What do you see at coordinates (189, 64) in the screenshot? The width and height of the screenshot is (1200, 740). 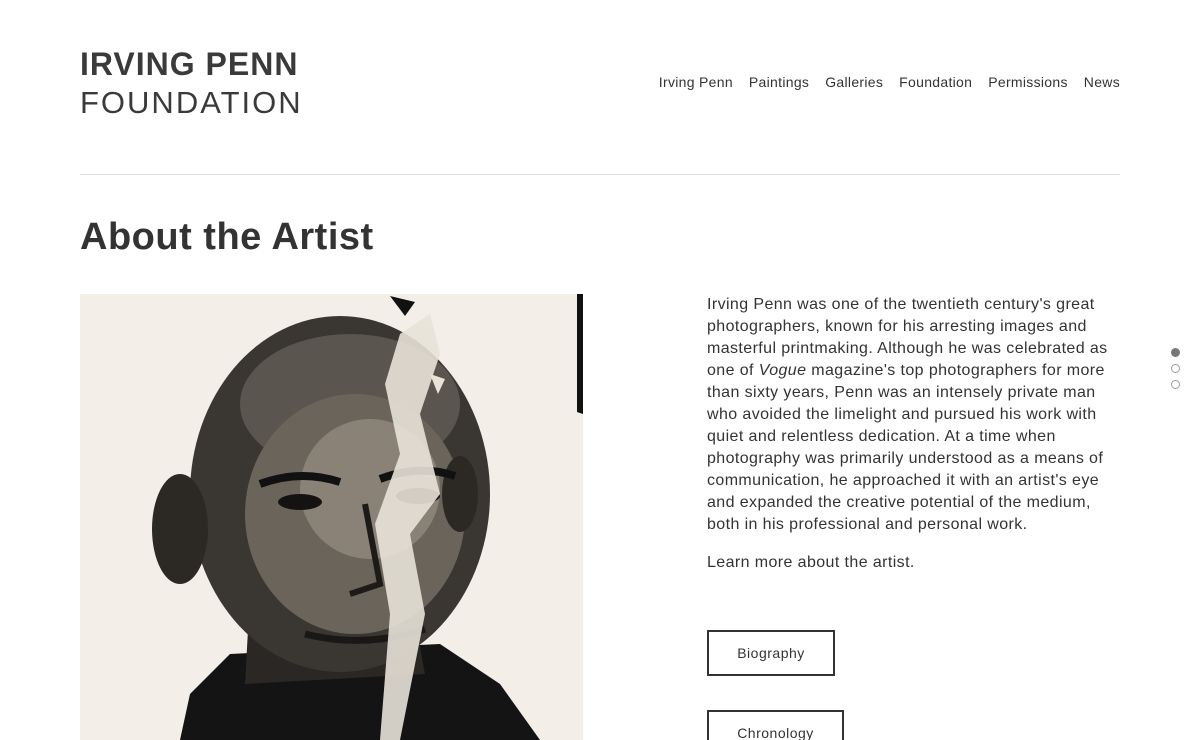 I see `logo-line-name: IRVING PENN` at bounding box center [189, 64].